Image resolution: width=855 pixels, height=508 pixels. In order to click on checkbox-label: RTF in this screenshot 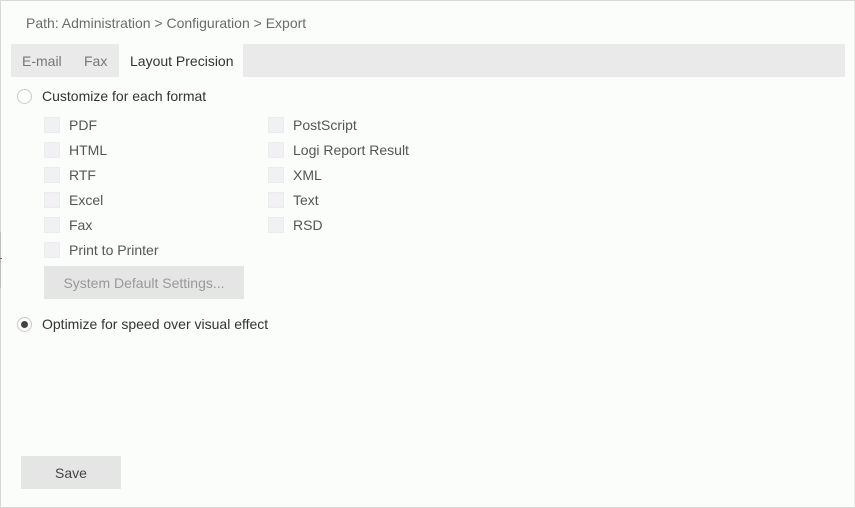, I will do `click(82, 175)`.